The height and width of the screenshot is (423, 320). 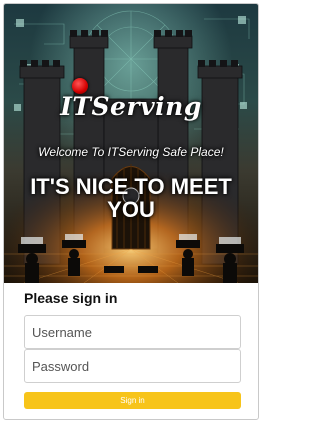 What do you see at coordinates (131, 106) in the screenshot?
I see `brand-logo: ITServing` at bounding box center [131, 106].